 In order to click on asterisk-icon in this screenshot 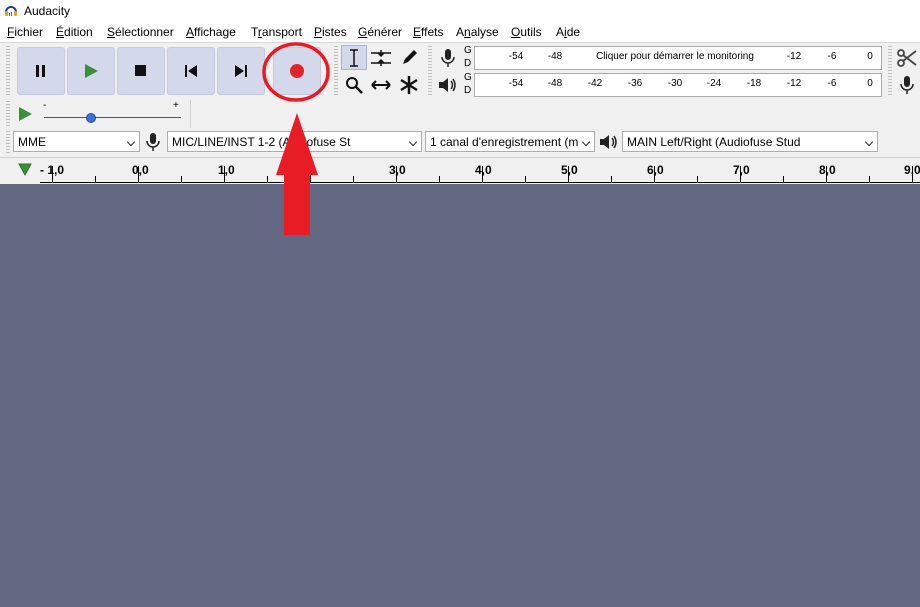, I will do `click(409, 84)`.